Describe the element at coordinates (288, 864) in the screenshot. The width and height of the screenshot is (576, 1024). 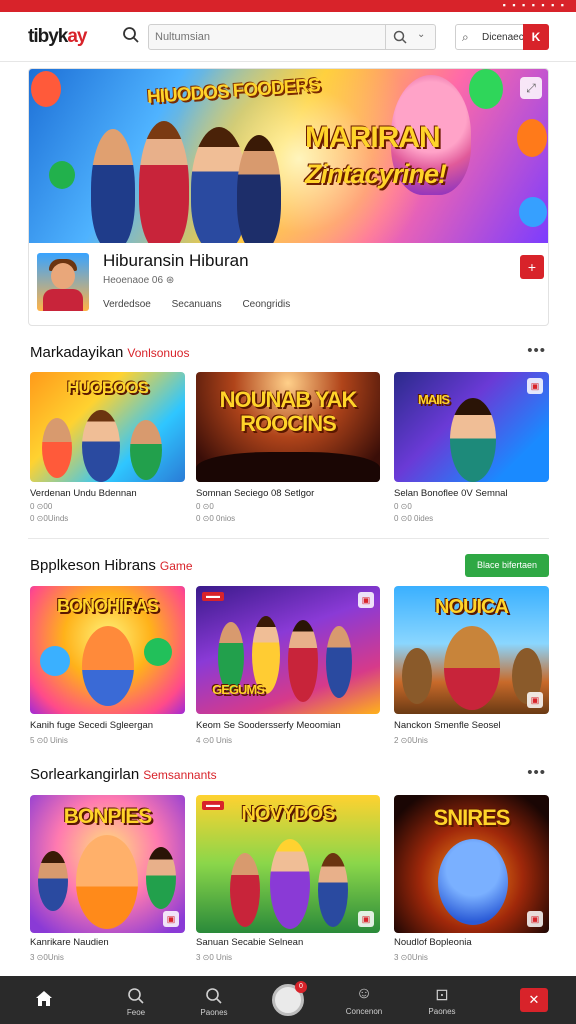
I see `card-thumbnail: ▬▬ NOVYDOS ▣` at that location.